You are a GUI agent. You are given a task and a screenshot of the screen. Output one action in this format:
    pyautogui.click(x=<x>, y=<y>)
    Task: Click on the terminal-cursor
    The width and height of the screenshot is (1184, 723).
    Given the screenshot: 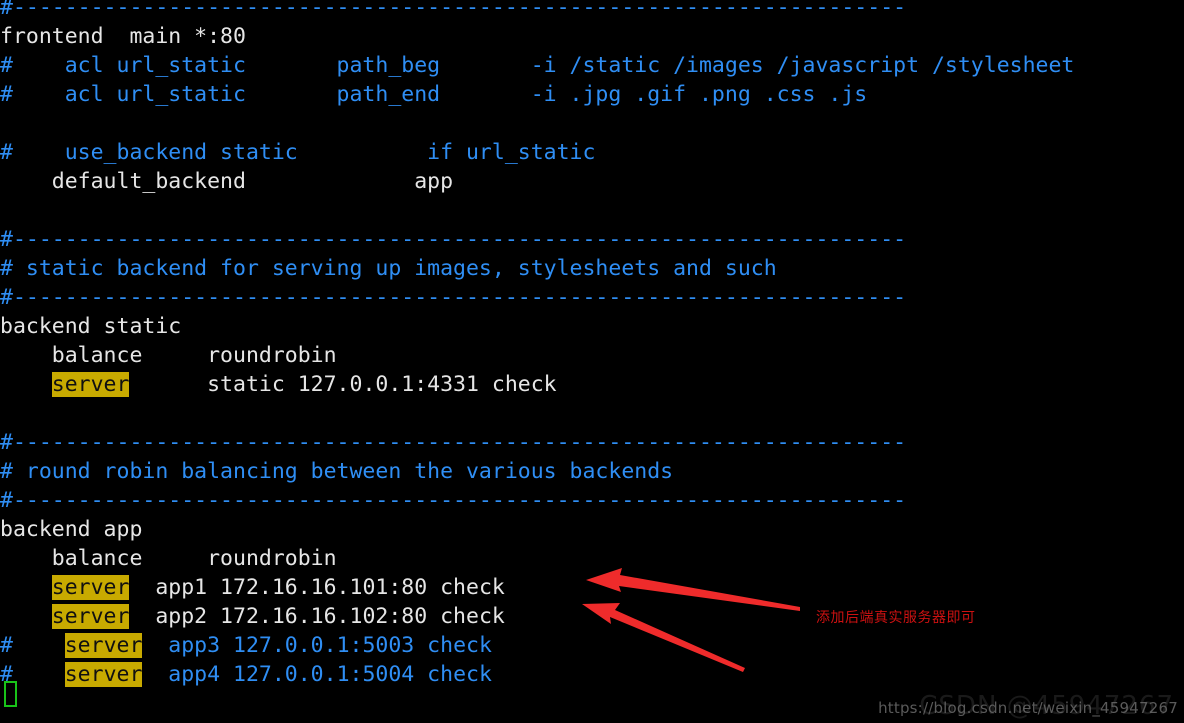 What is the action you would take?
    pyautogui.click(x=10, y=694)
    